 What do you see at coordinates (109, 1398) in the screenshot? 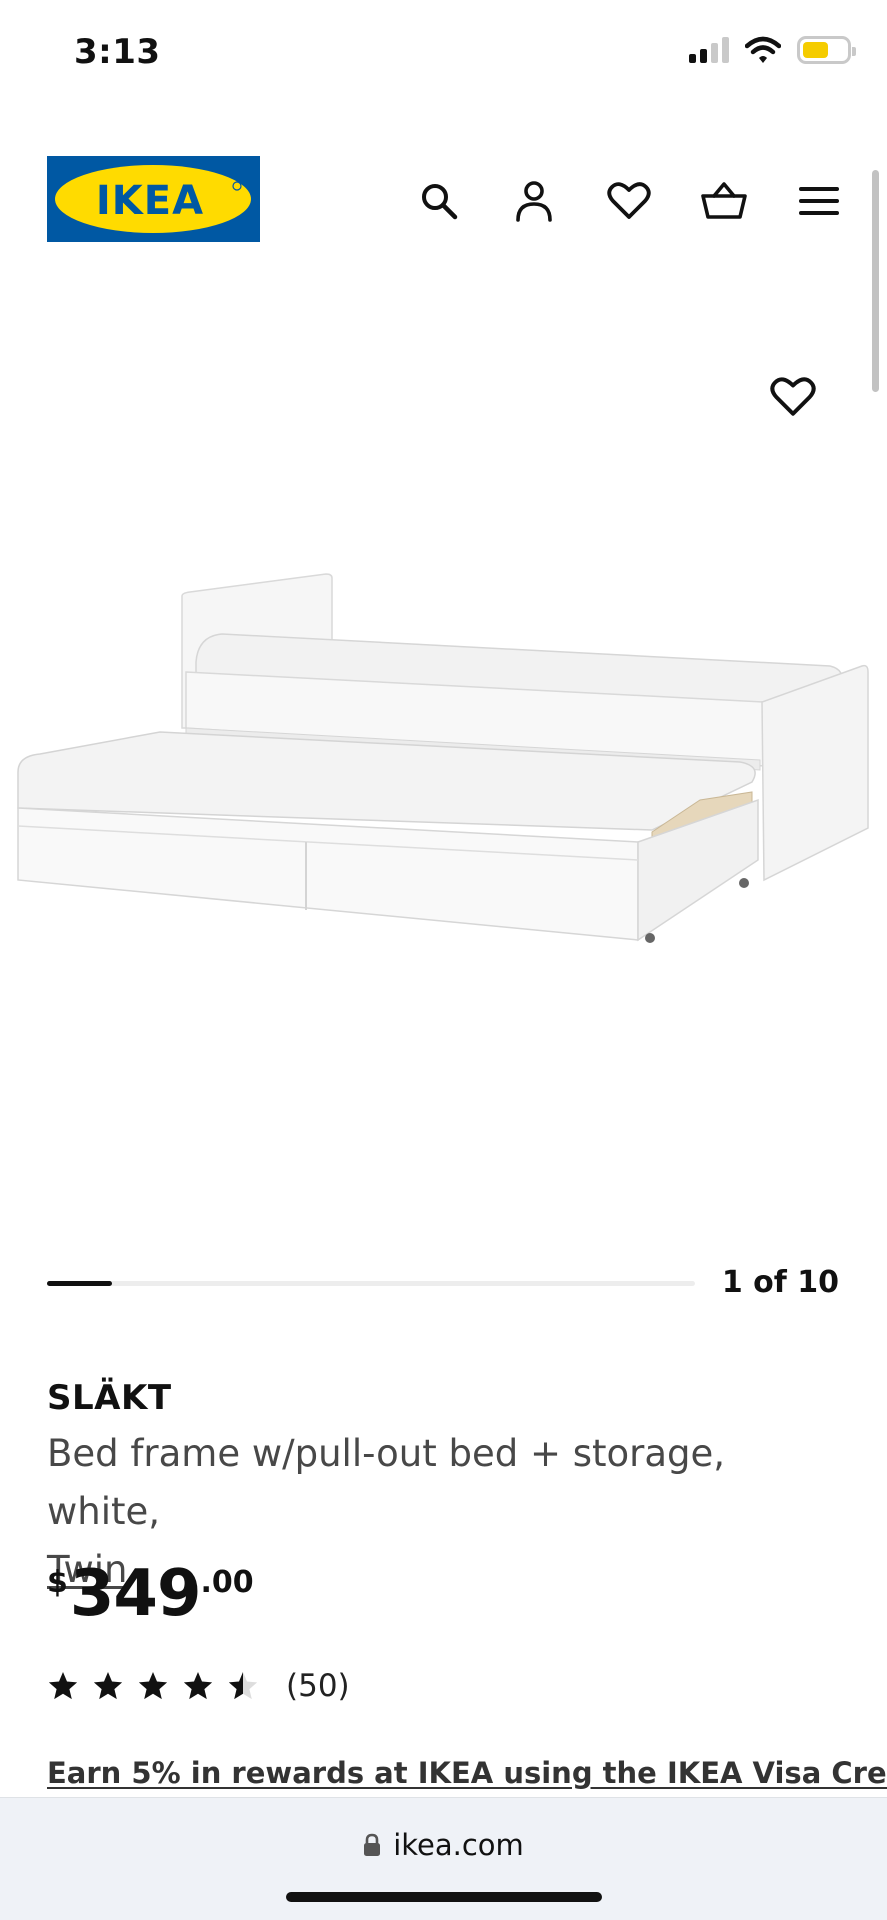
I see `product-name: SLÄKT` at bounding box center [109, 1398].